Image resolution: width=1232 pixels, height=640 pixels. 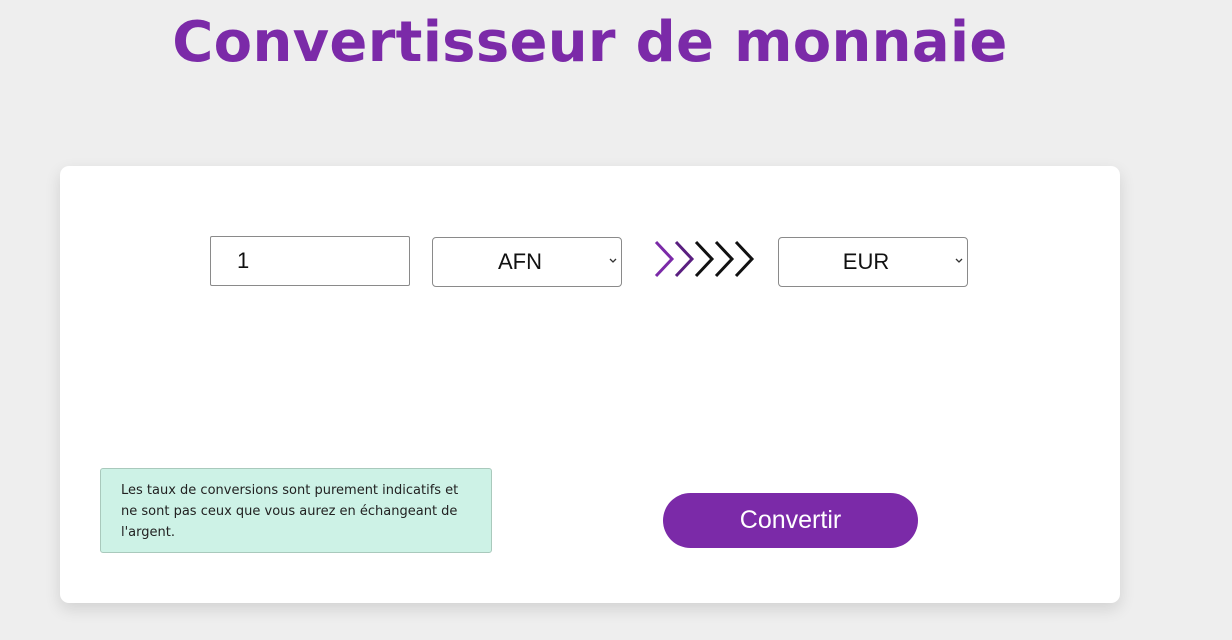 What do you see at coordinates (310, 261) in the screenshot?
I see `amount-input` at bounding box center [310, 261].